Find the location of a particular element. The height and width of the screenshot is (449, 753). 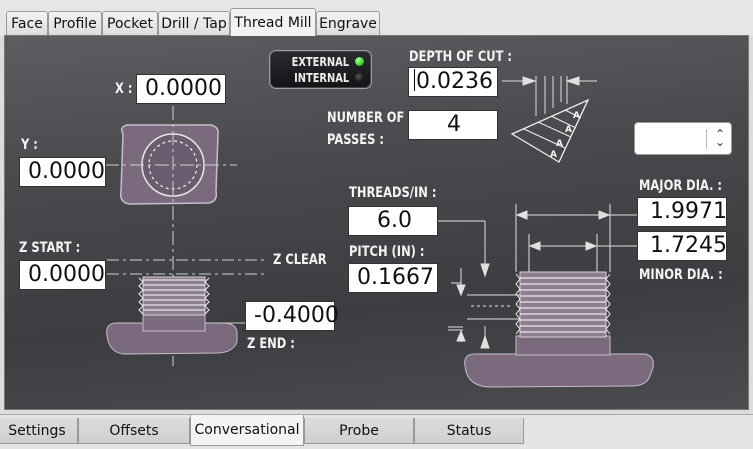

dropdown-separator is located at coordinates (706, 139).